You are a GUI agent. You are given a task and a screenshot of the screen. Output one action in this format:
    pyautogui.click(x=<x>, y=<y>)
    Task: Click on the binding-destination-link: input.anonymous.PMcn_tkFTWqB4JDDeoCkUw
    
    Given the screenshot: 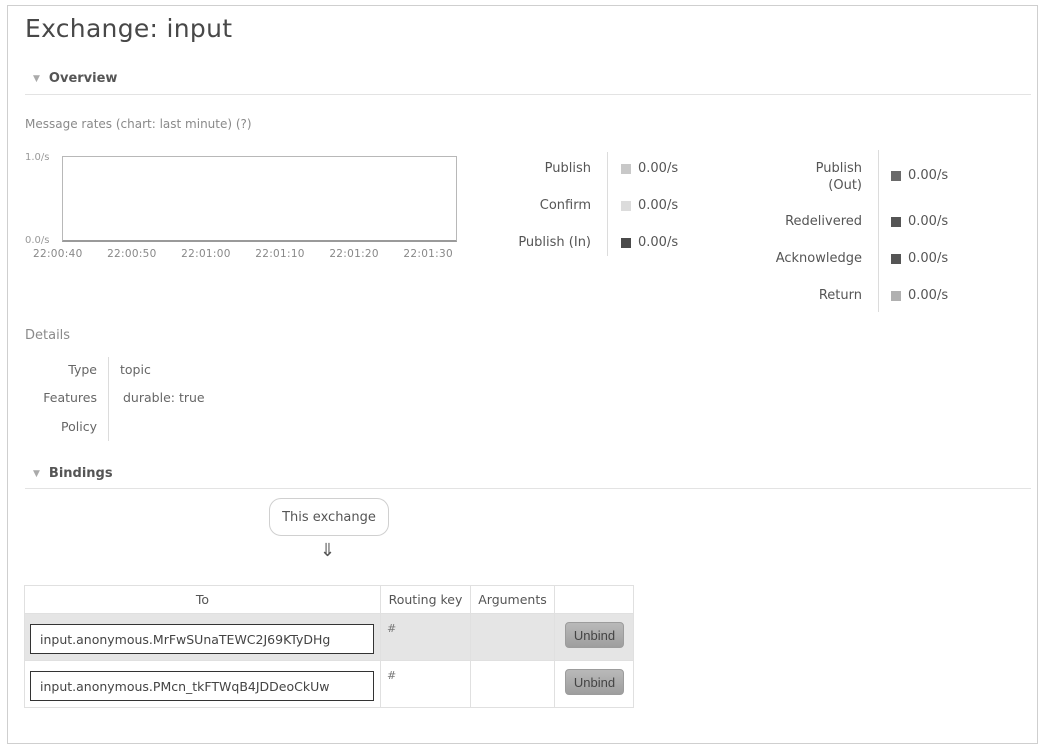 What is the action you would take?
    pyautogui.click(x=202, y=686)
    